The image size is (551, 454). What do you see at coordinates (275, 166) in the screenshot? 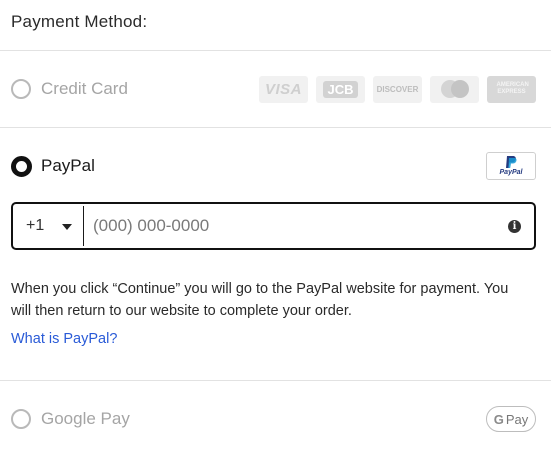
I see `option-paypal: PayPal PayPal` at bounding box center [275, 166].